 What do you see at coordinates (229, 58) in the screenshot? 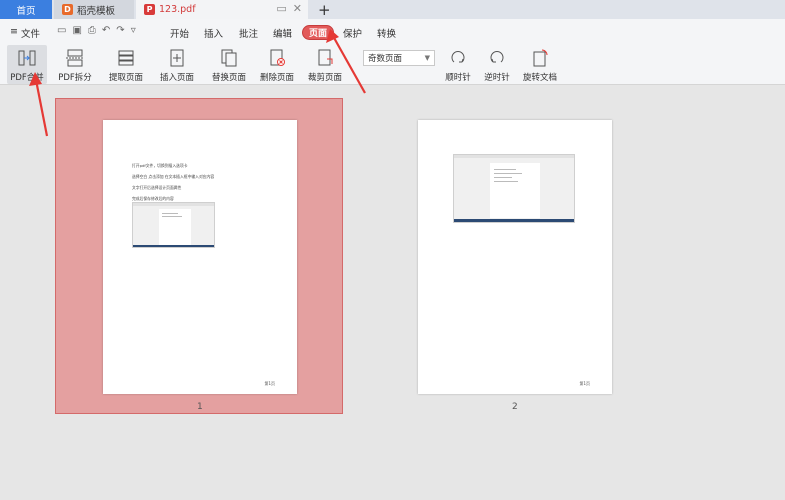
I see `replace-page-icon` at bounding box center [229, 58].